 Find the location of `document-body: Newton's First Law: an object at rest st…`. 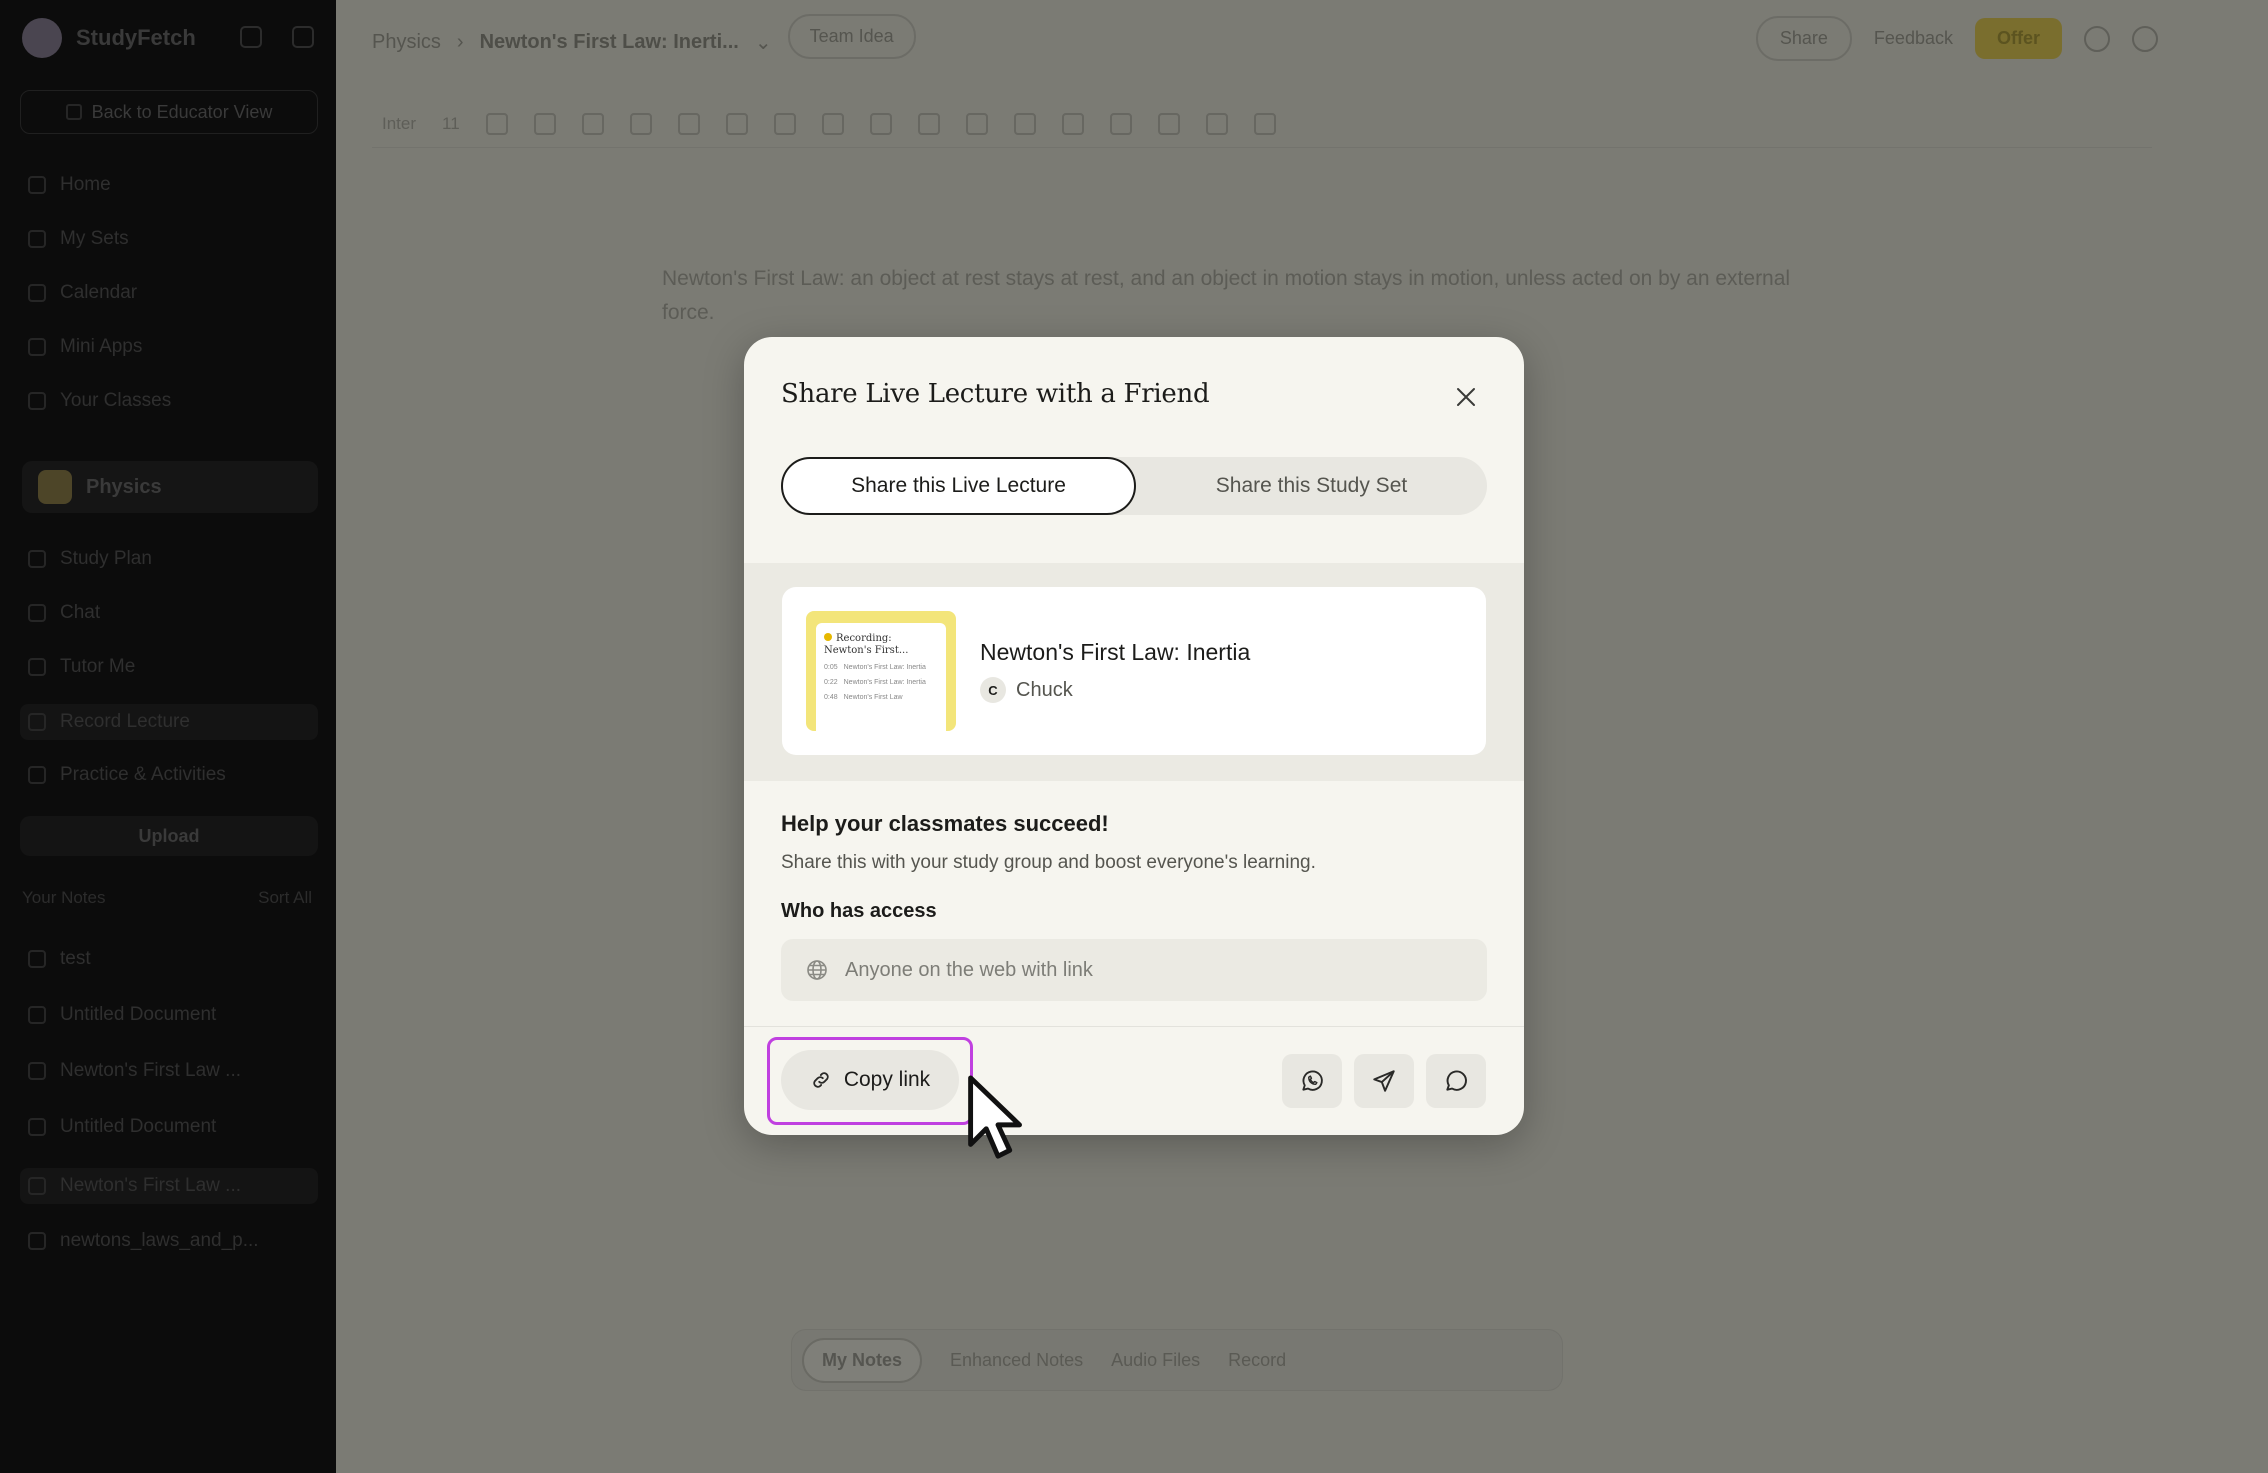

document-body: Newton's First Law: an object at rest st… is located at coordinates (1227, 296).